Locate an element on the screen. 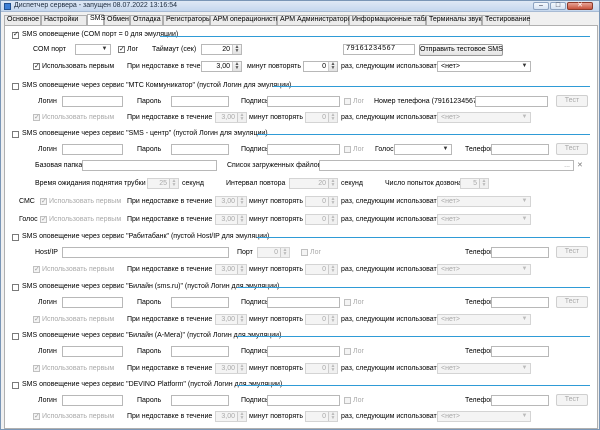  com-port-select: ▼ is located at coordinates (93, 49).